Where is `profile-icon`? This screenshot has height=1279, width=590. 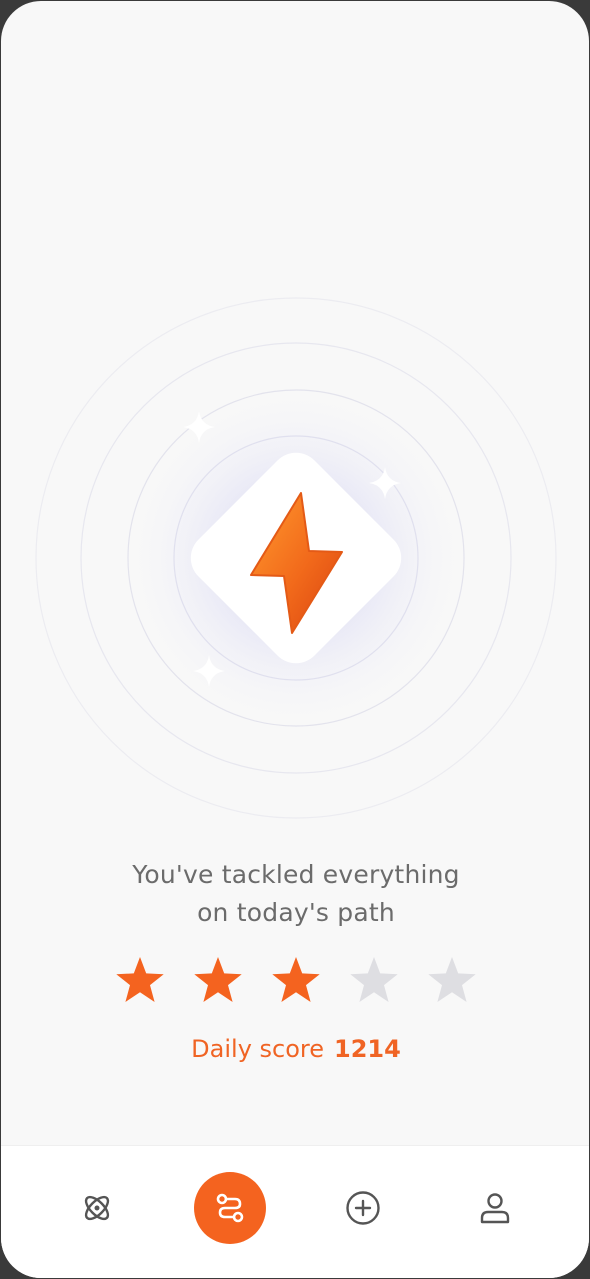 profile-icon is located at coordinates (495, 1208).